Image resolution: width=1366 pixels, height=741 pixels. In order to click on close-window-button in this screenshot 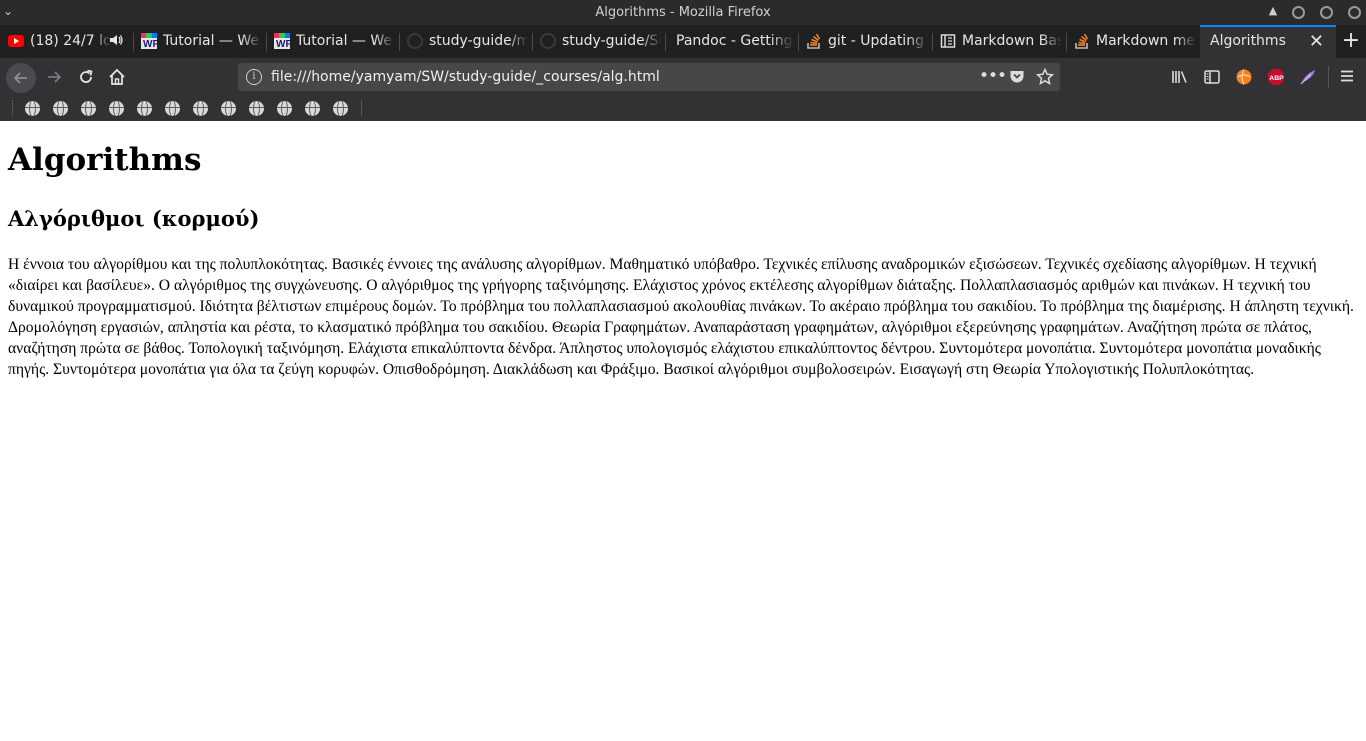, I will do `click(1354, 12)`.